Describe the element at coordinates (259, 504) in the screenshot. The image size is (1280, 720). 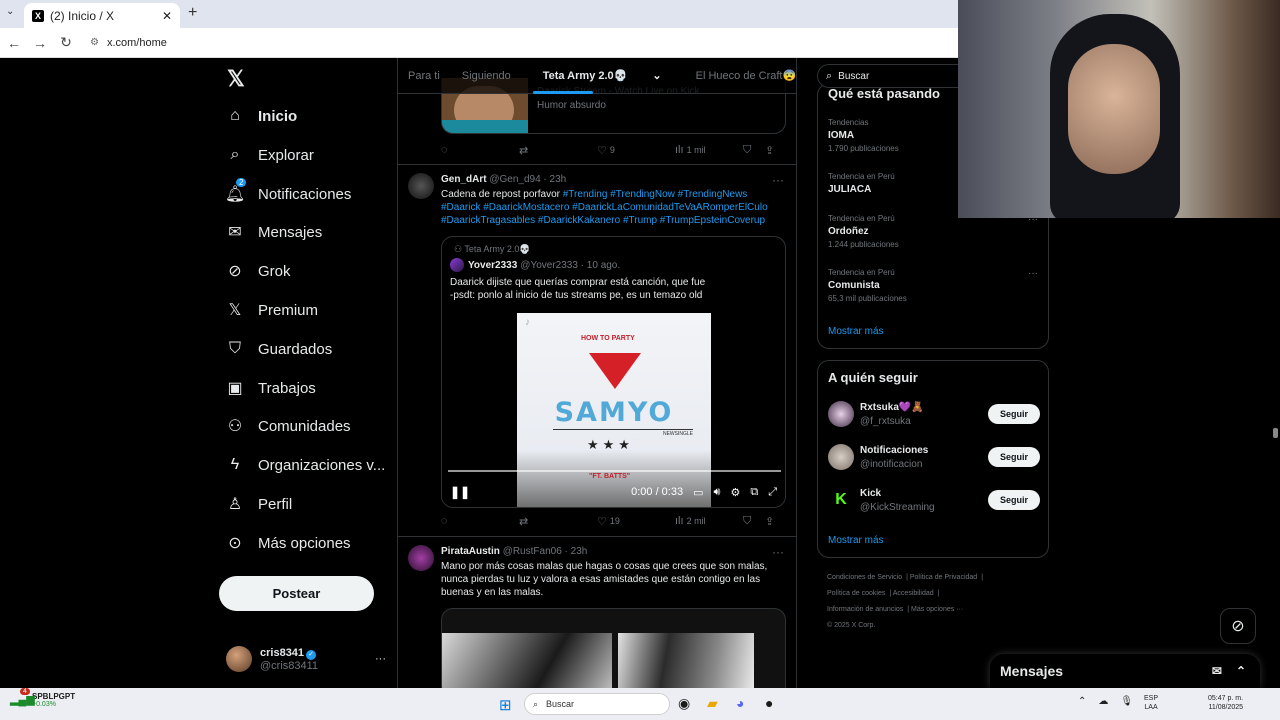
I see `nav-item-perfil: ♙ Perfil` at that location.